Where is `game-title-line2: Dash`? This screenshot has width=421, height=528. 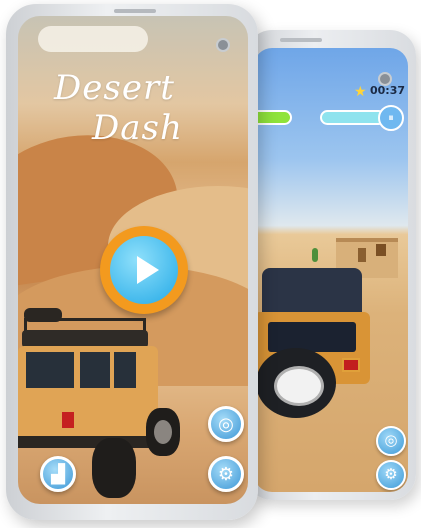
game-title-line2: Dash is located at coordinates (137, 128).